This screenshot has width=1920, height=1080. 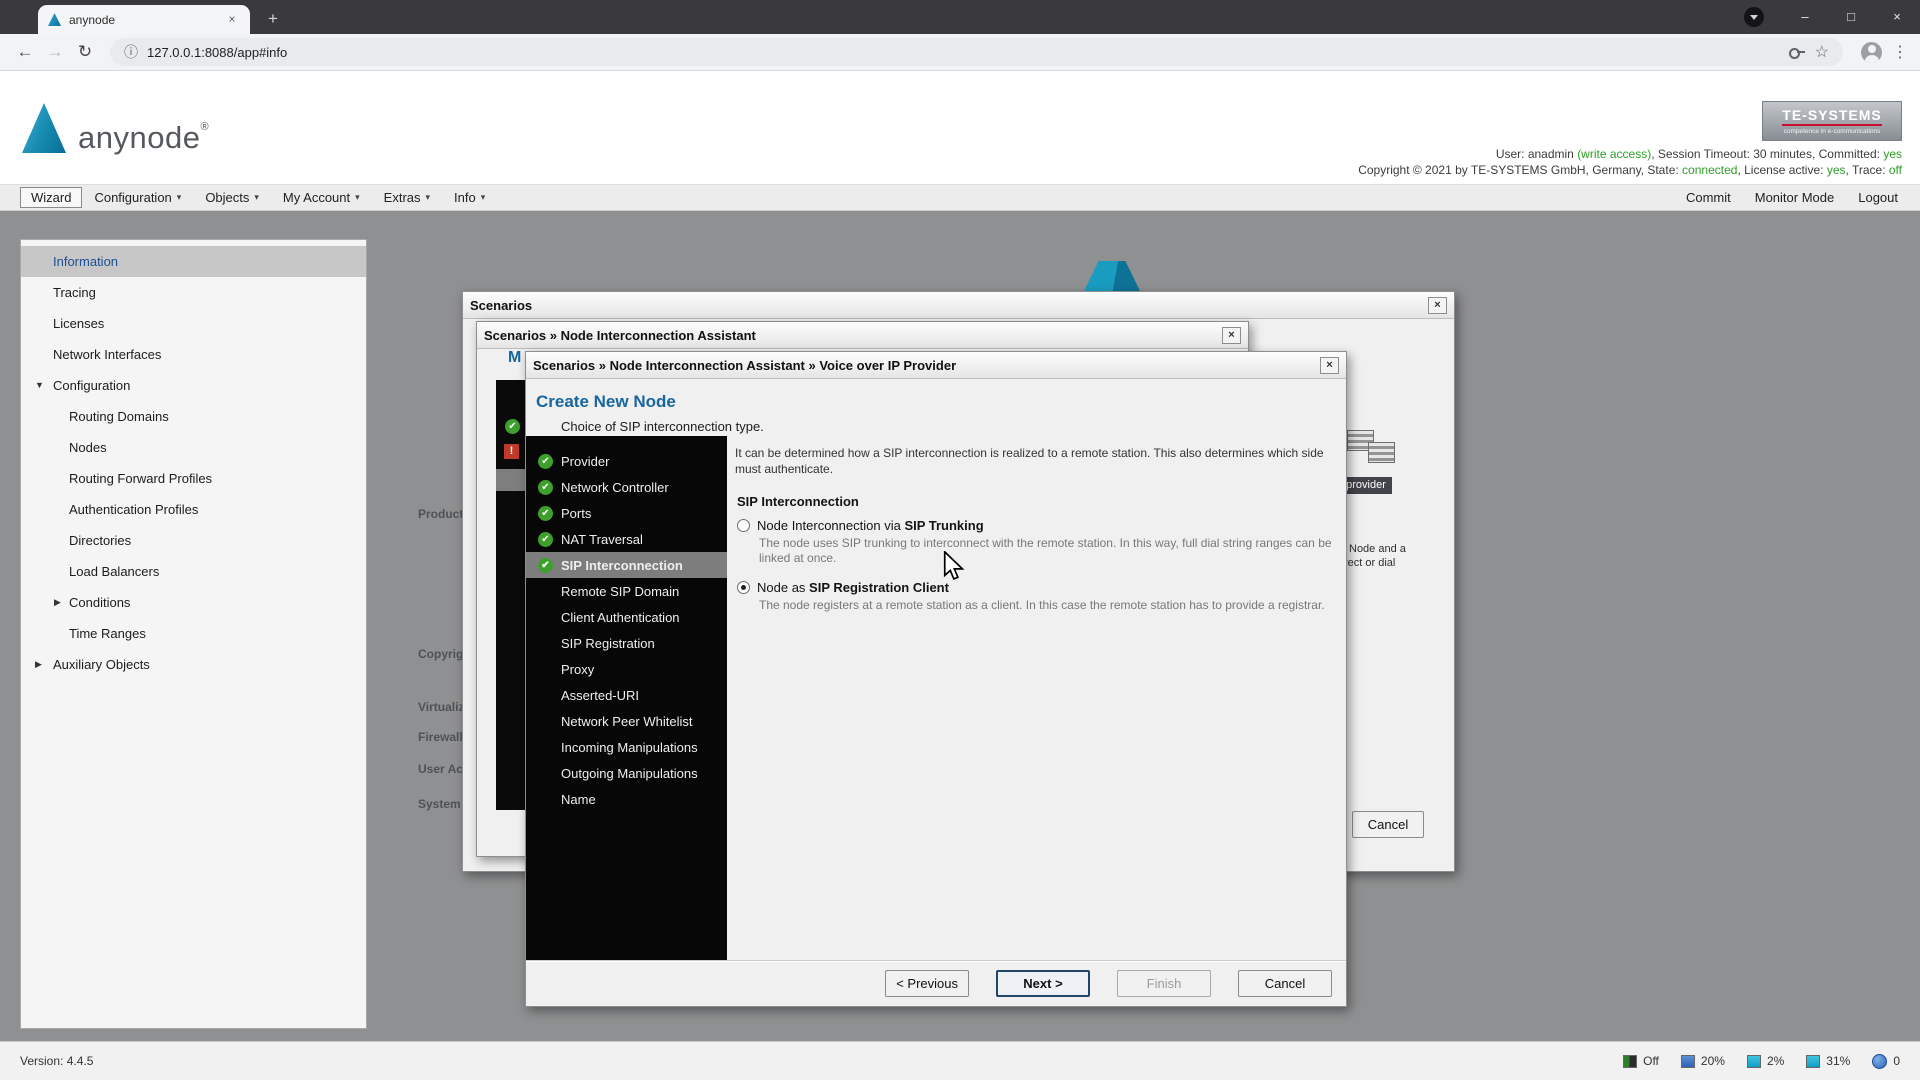 What do you see at coordinates (1043, 983) in the screenshot?
I see `next-button: Next >` at bounding box center [1043, 983].